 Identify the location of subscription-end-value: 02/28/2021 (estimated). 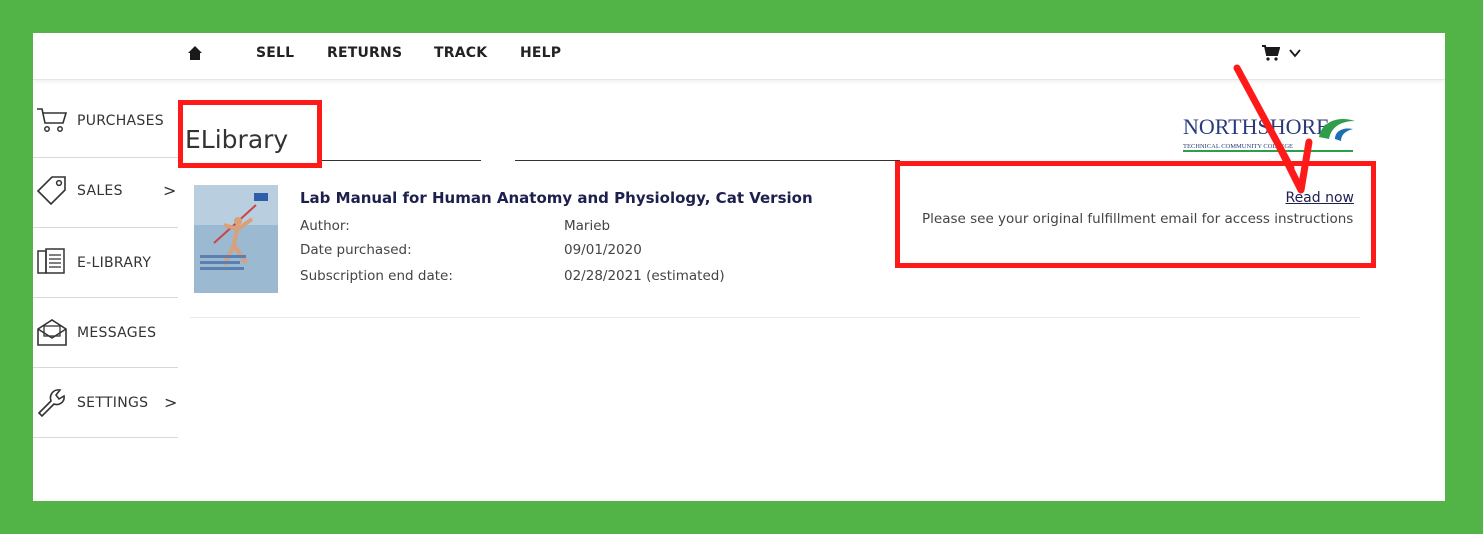
(644, 276).